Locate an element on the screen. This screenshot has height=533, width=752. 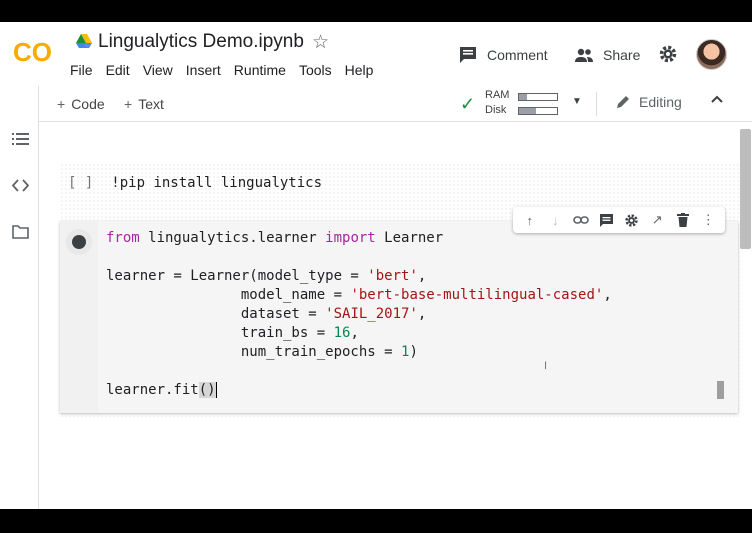
menu-runtime: Runtime is located at coordinates (260, 70).